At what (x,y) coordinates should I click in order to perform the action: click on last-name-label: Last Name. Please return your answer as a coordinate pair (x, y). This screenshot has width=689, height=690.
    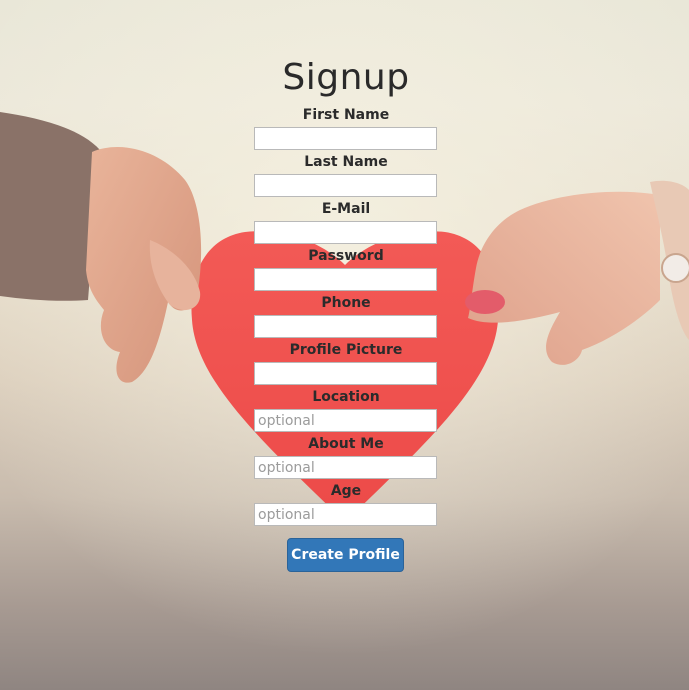
    Looking at the image, I should click on (346, 162).